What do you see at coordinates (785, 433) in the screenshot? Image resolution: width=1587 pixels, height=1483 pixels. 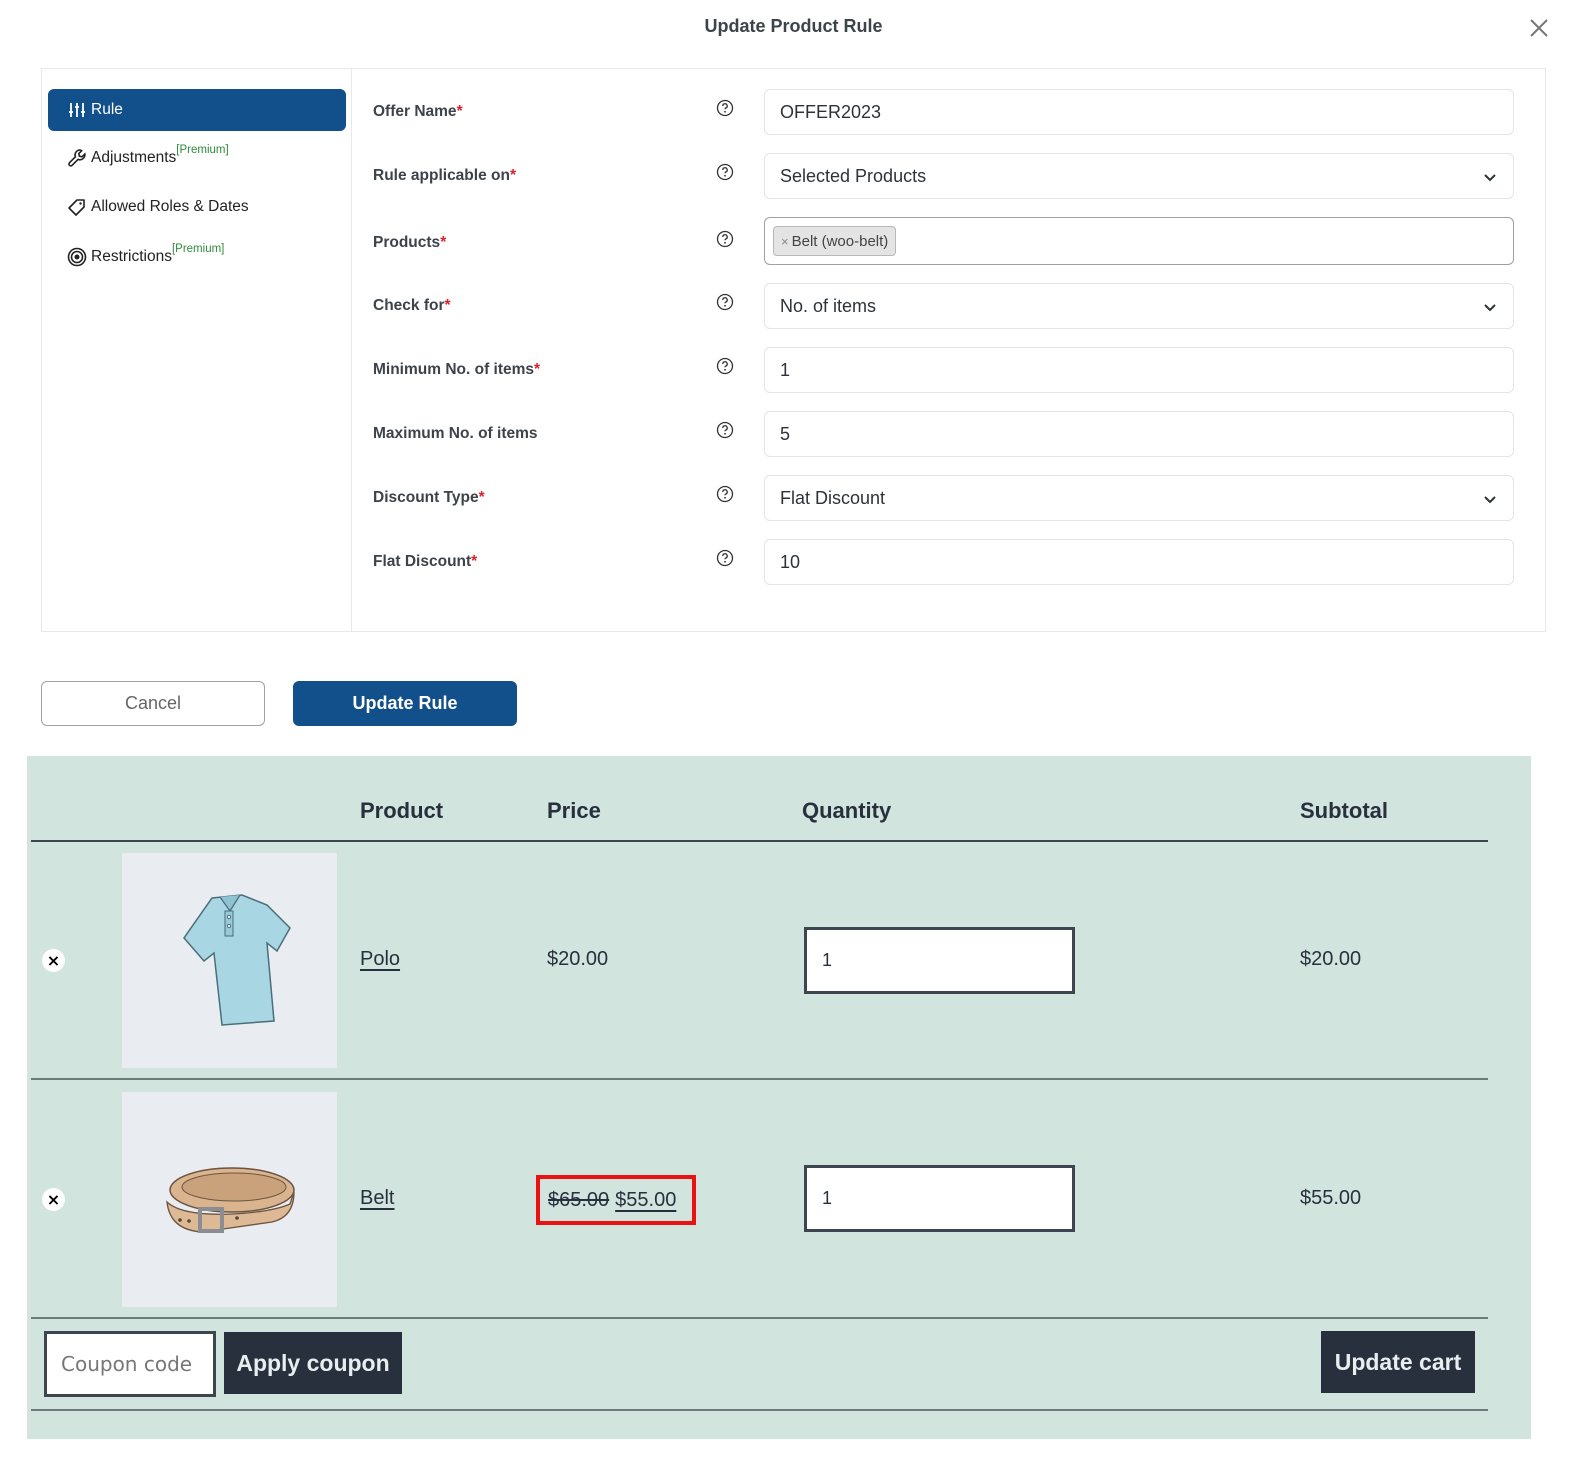 I see `input-value: 5` at bounding box center [785, 433].